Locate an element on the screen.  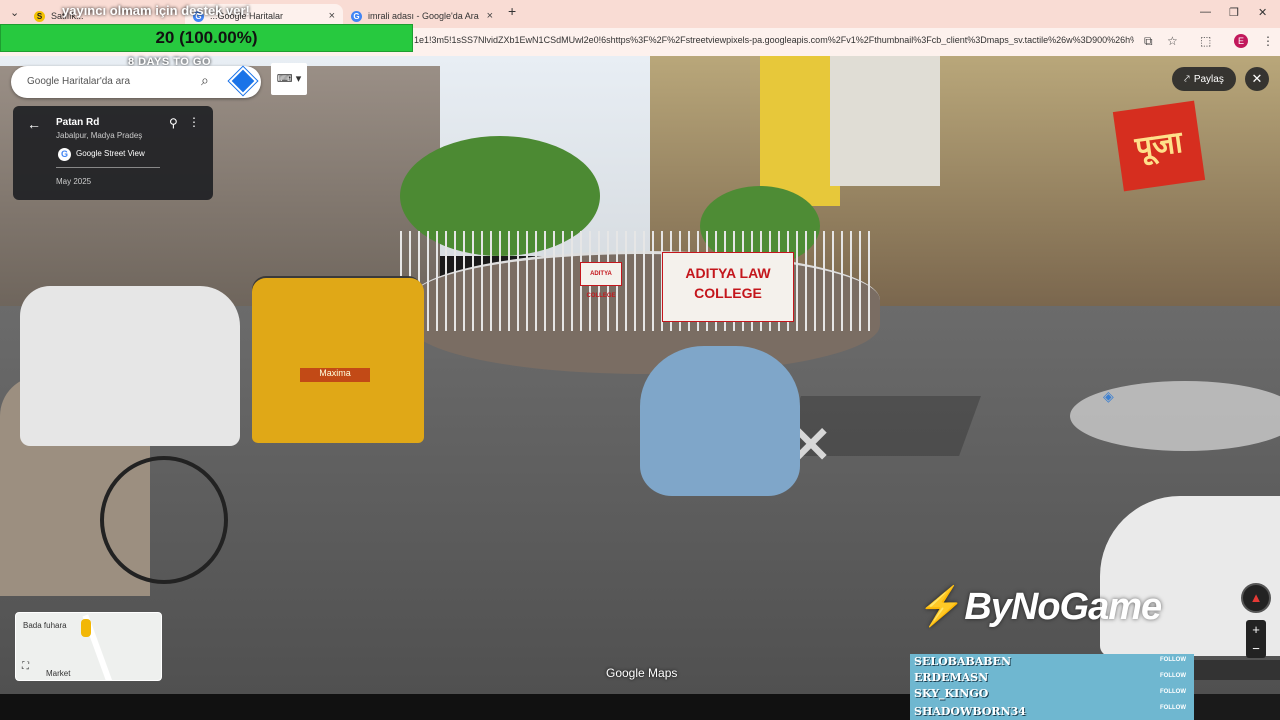
provider-label: Google Street View is located at coordinates (110, 153).